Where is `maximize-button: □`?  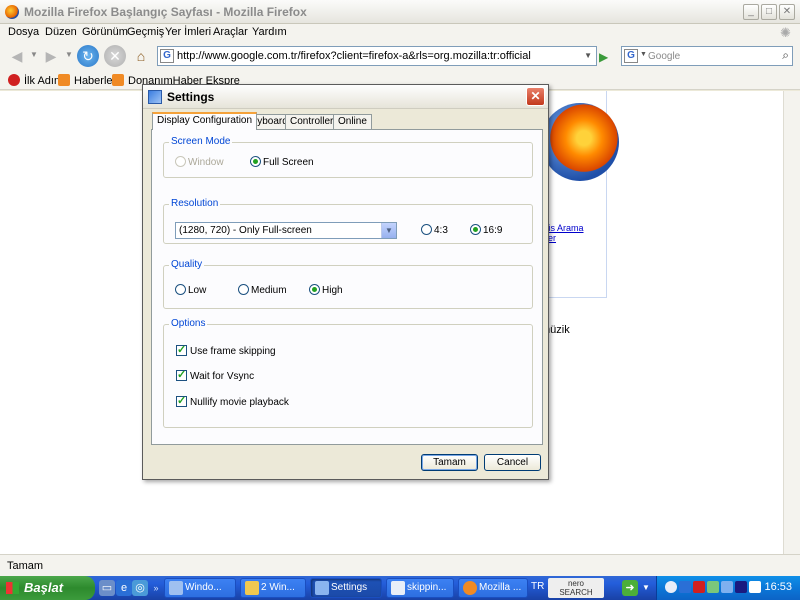
maximize-button: □ is located at coordinates (769, 12).